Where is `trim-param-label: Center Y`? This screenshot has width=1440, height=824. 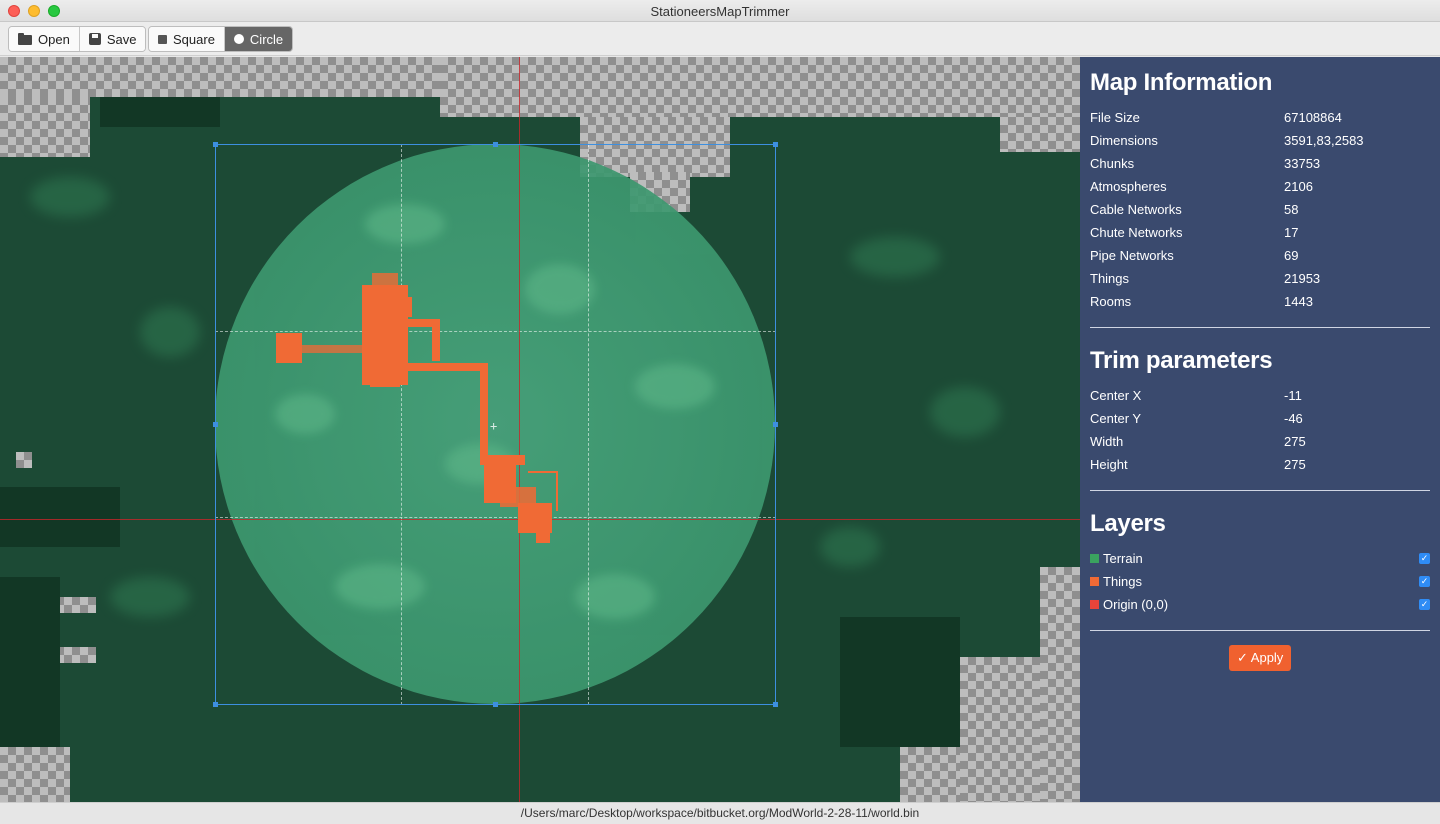 trim-param-label: Center Y is located at coordinates (1116, 418).